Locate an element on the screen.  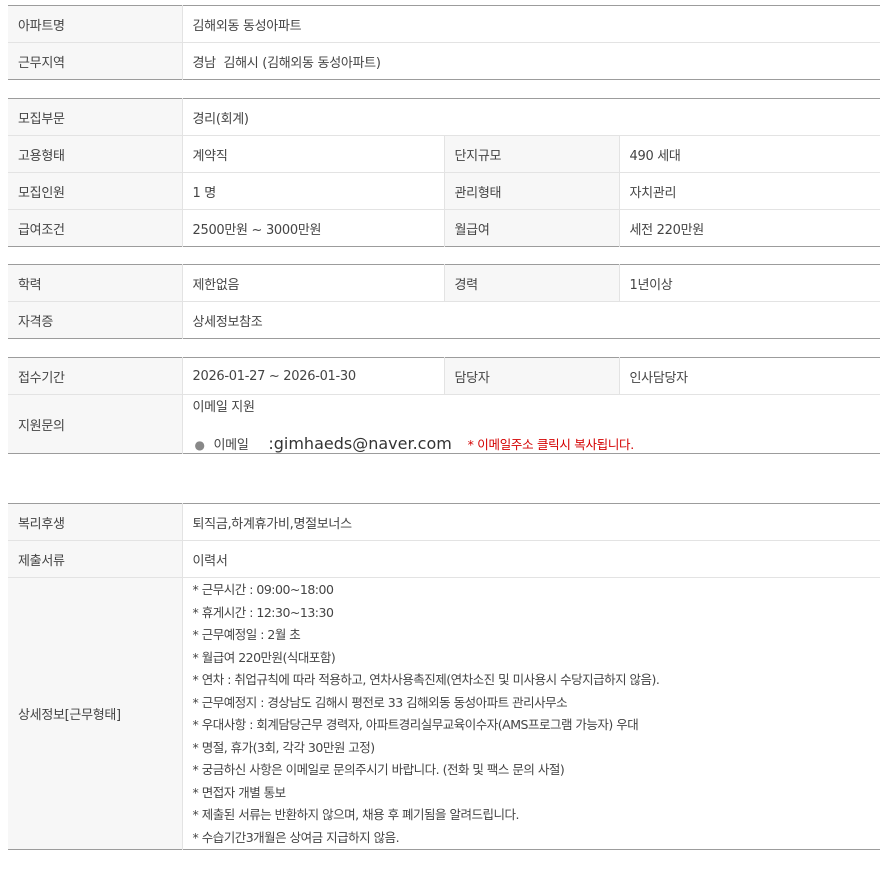
salary-row: 급여조건 2500만원 ~ 3000만원 월급여 세전 220만원 is located at coordinates (444, 228).